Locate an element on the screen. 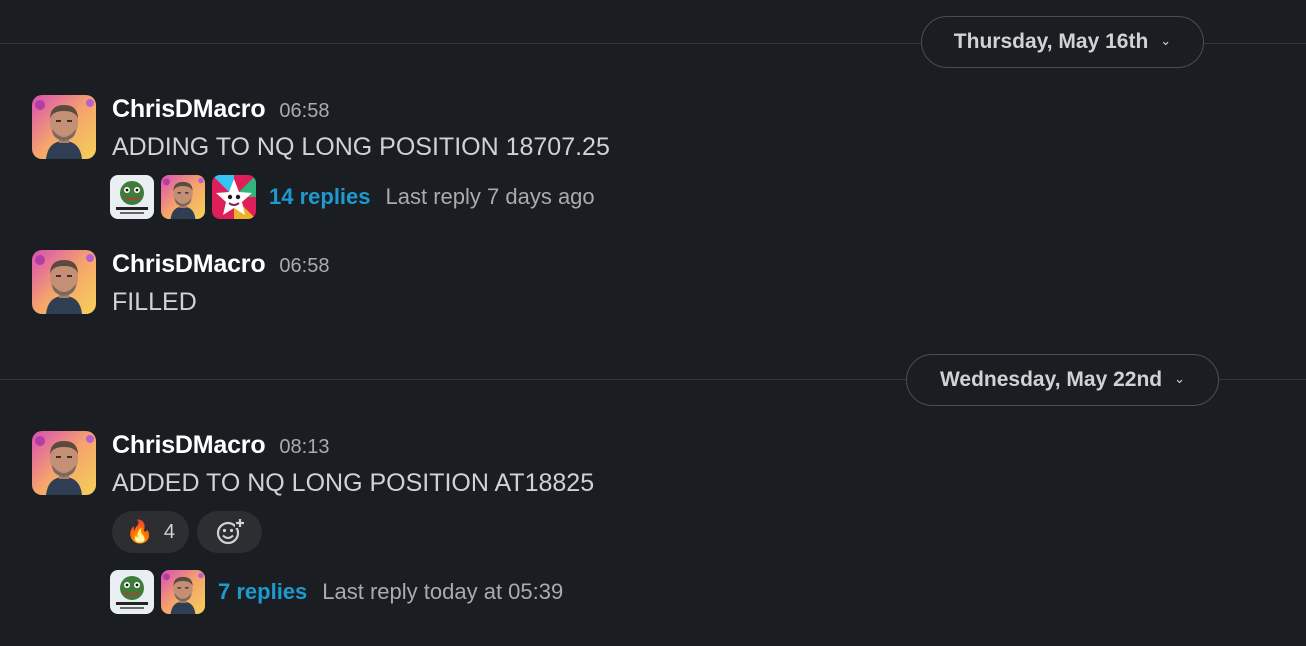 The image size is (1306, 646). reaction-count: 4 is located at coordinates (169, 531).